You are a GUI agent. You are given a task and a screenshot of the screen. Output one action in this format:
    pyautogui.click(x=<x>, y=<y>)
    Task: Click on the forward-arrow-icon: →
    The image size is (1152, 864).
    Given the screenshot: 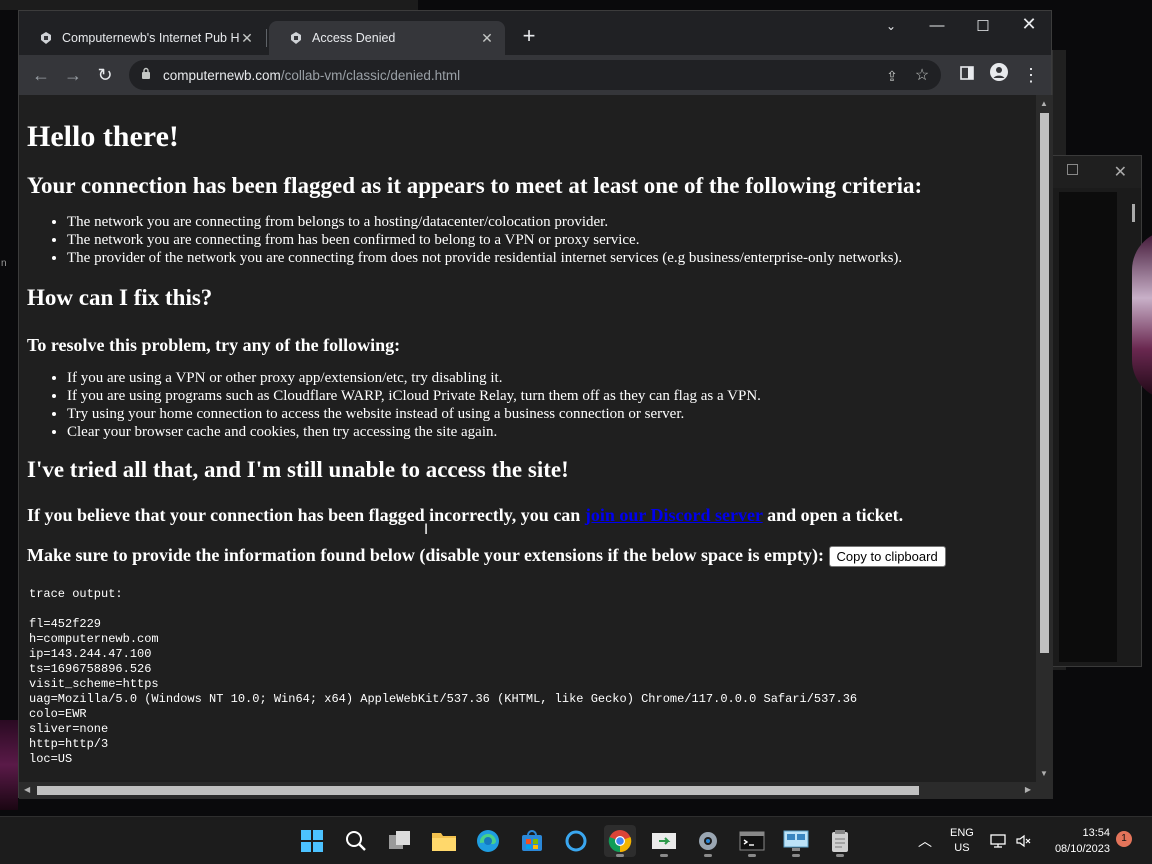 What is the action you would take?
    pyautogui.click(x=73, y=75)
    